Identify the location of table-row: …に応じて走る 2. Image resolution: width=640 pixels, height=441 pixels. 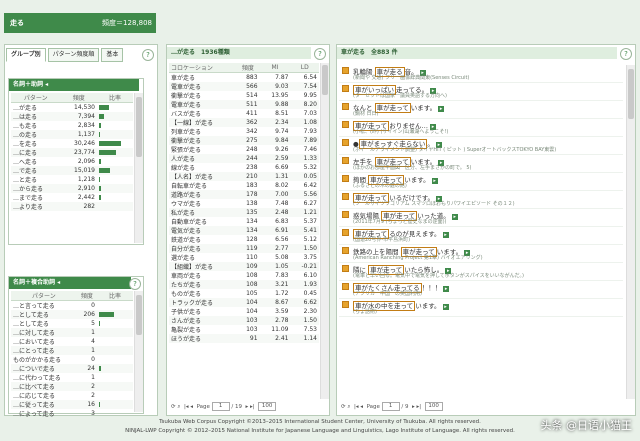
(72, 395).